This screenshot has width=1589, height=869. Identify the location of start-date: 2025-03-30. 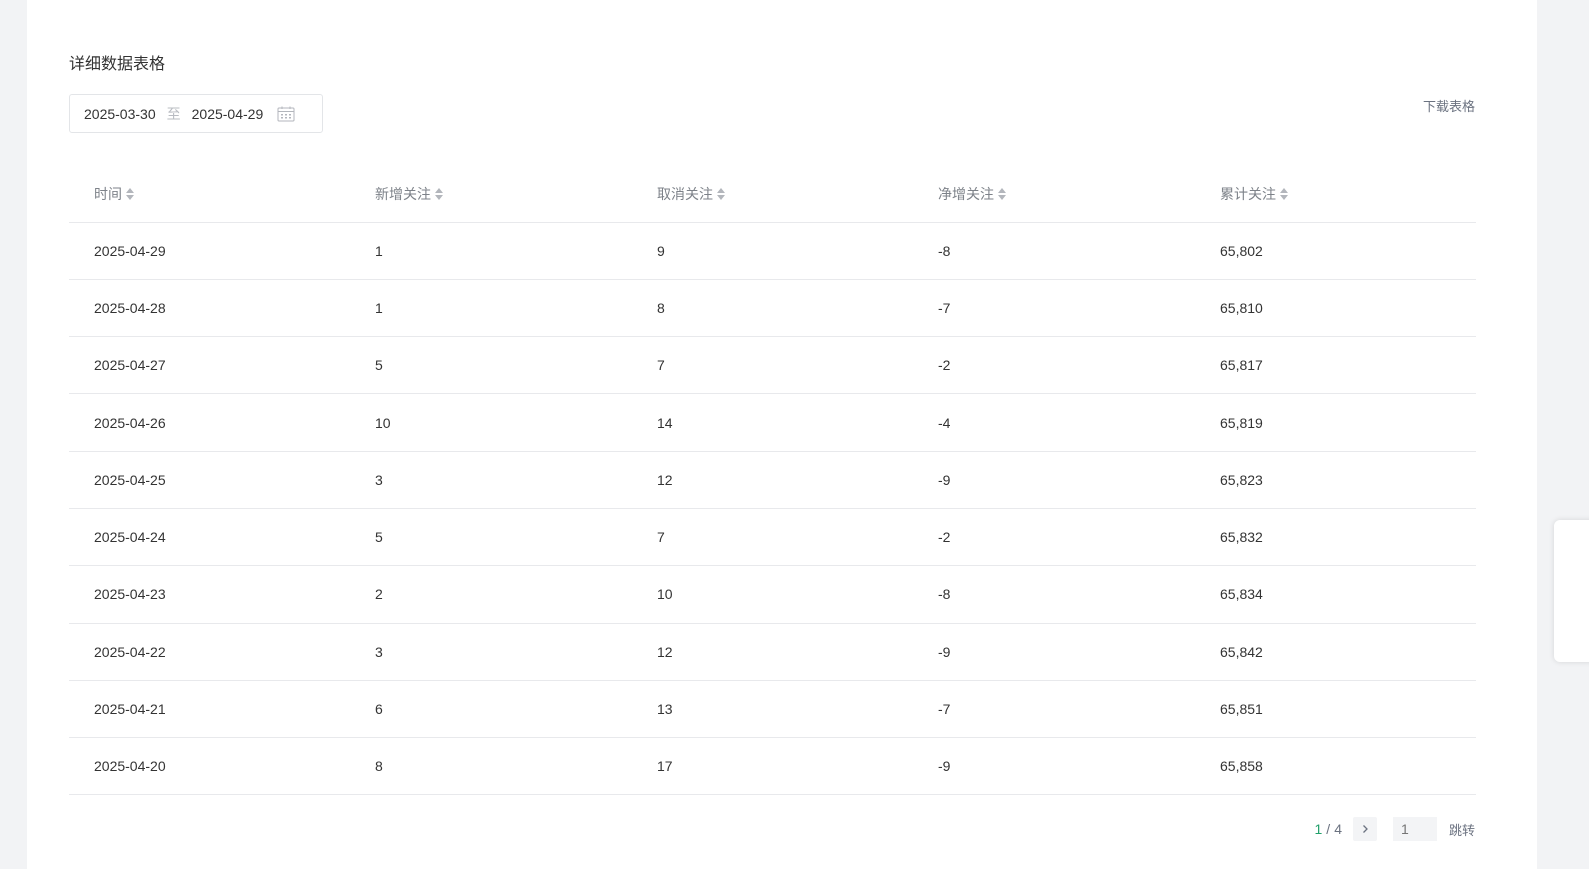
(120, 114).